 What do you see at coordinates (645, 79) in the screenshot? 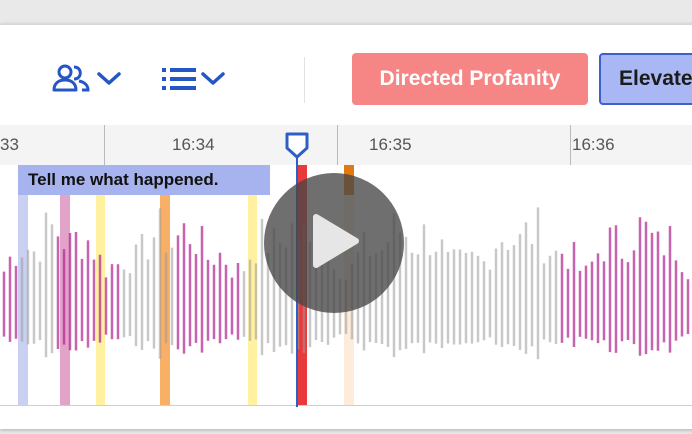
I see `tag-elevated-button: Elevate` at bounding box center [645, 79].